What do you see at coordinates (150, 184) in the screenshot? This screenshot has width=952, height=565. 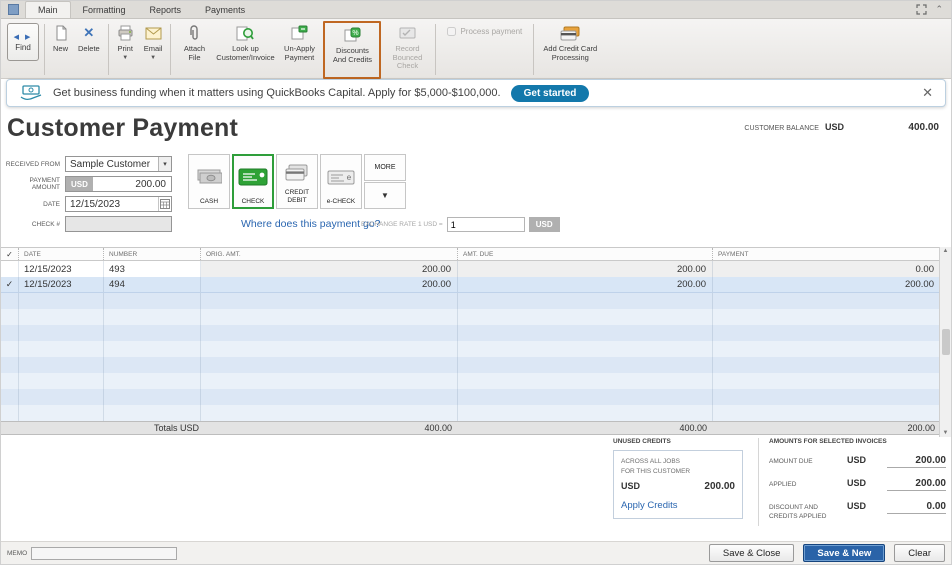 I see `payment-amount-value: 200.00` at bounding box center [150, 184].